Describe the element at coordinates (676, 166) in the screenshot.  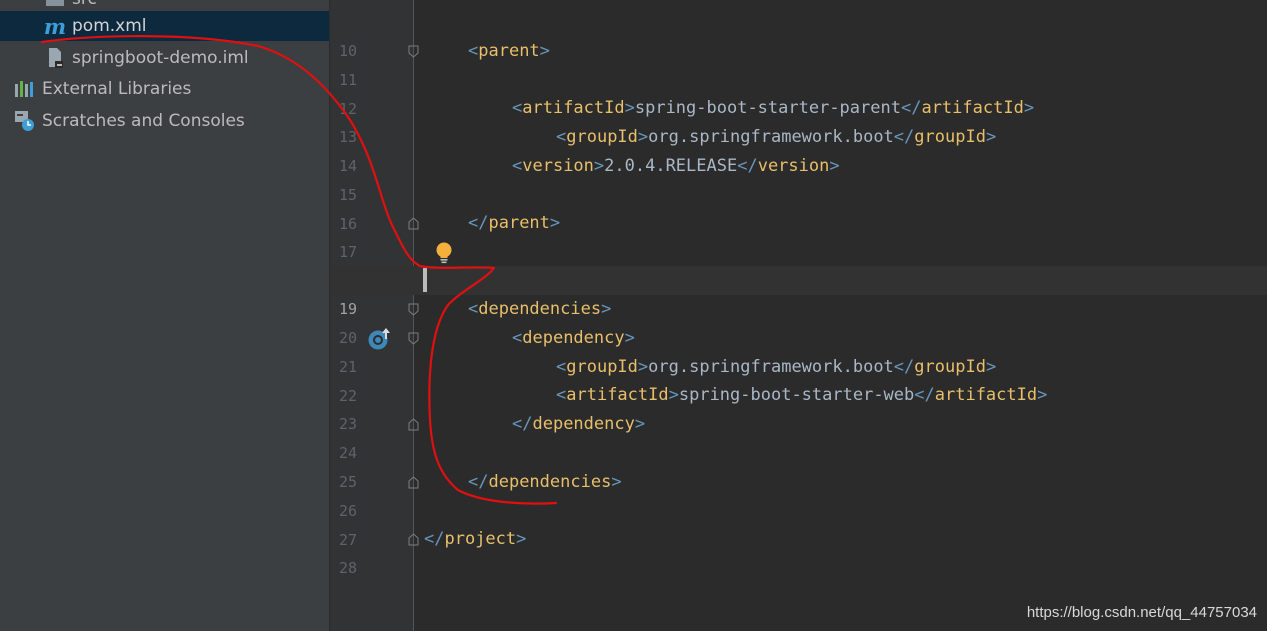
I see `code-text: <version>2.0.4.RELEASE</version>` at that location.